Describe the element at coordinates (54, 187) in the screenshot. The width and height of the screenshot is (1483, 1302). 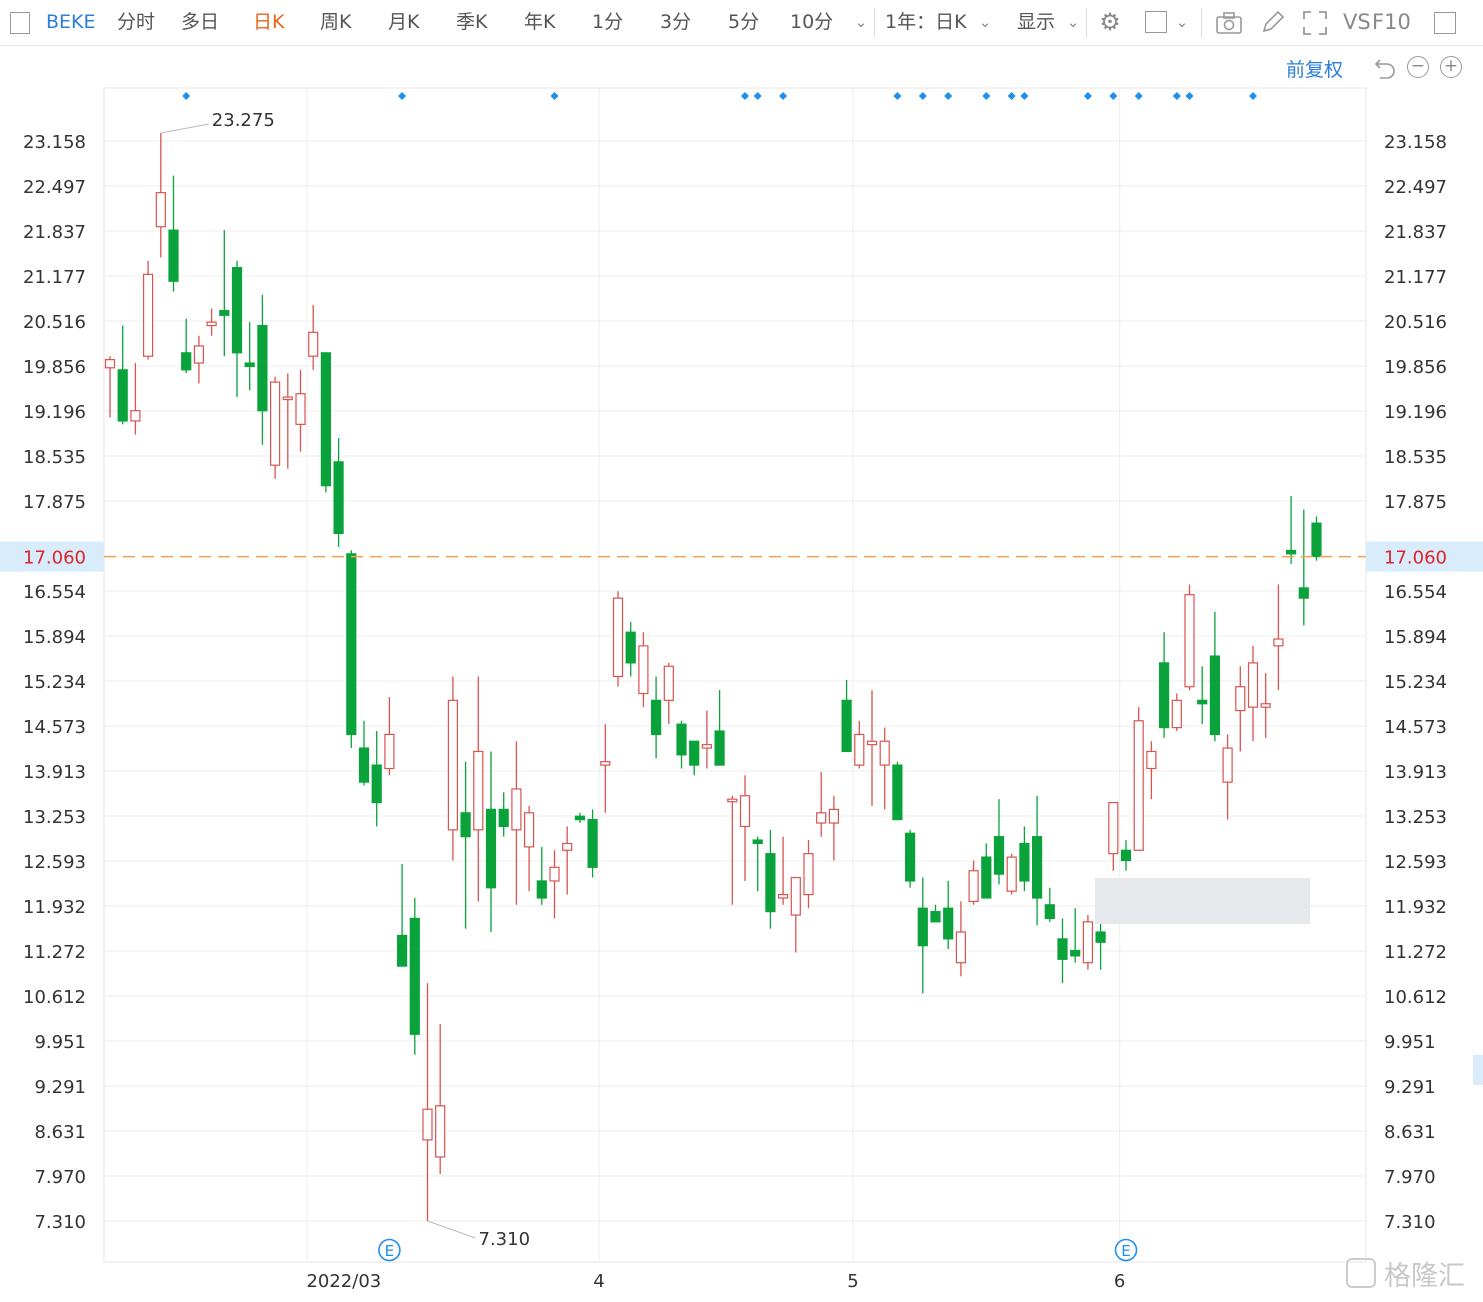
I see `y-tick-label-left: 22.497` at that location.